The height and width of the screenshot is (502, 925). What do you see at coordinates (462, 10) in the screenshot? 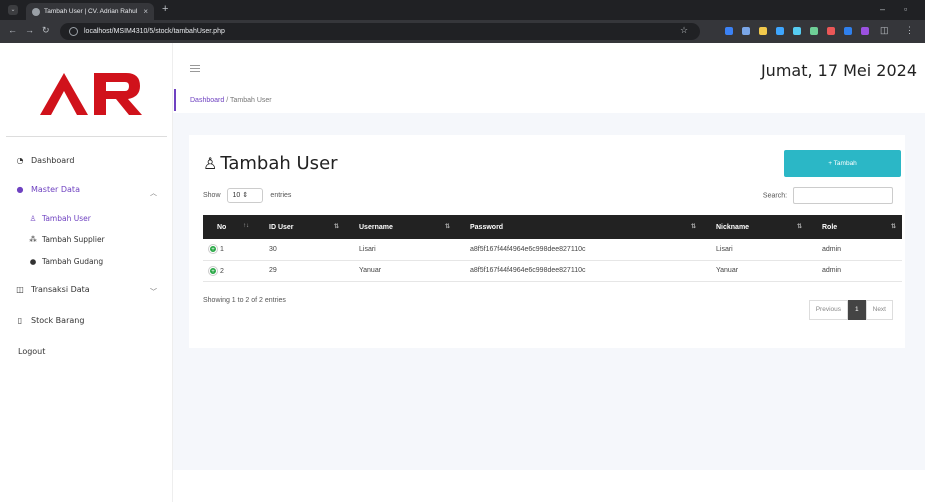
I see `browser-tabbar: ⌄ Tambah User | CV. Adrian Rahul × + – ▫` at bounding box center [462, 10].